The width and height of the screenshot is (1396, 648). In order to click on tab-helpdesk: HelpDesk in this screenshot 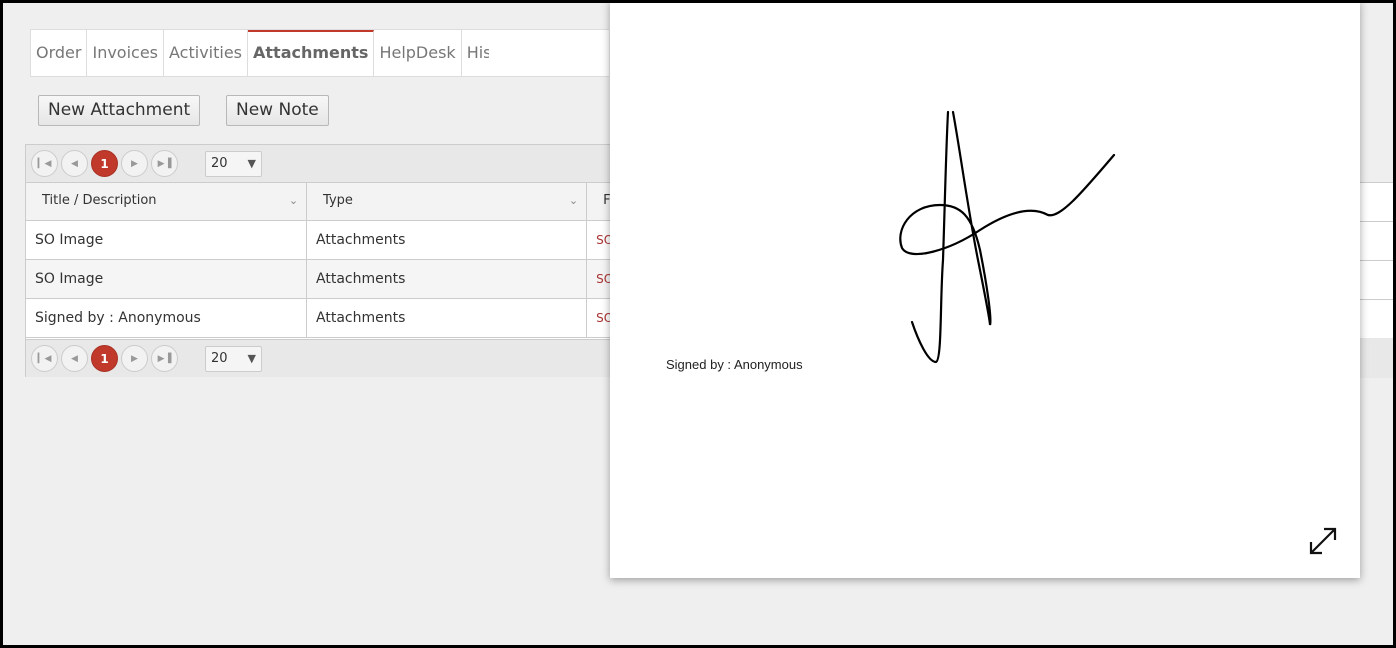, I will do `click(418, 53)`.